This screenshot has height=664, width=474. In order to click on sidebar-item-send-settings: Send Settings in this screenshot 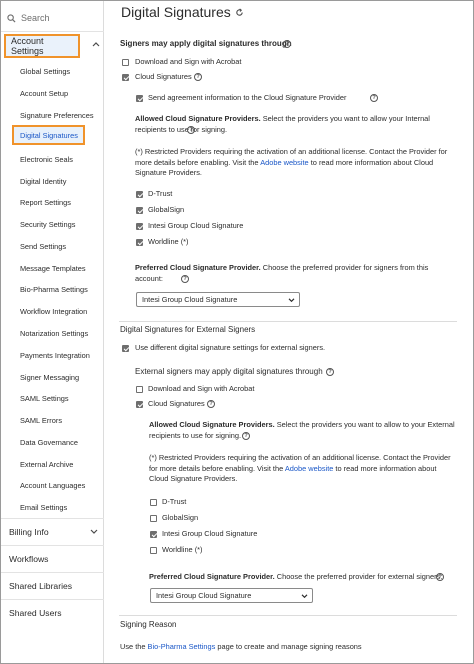, I will do `click(43, 246)`.